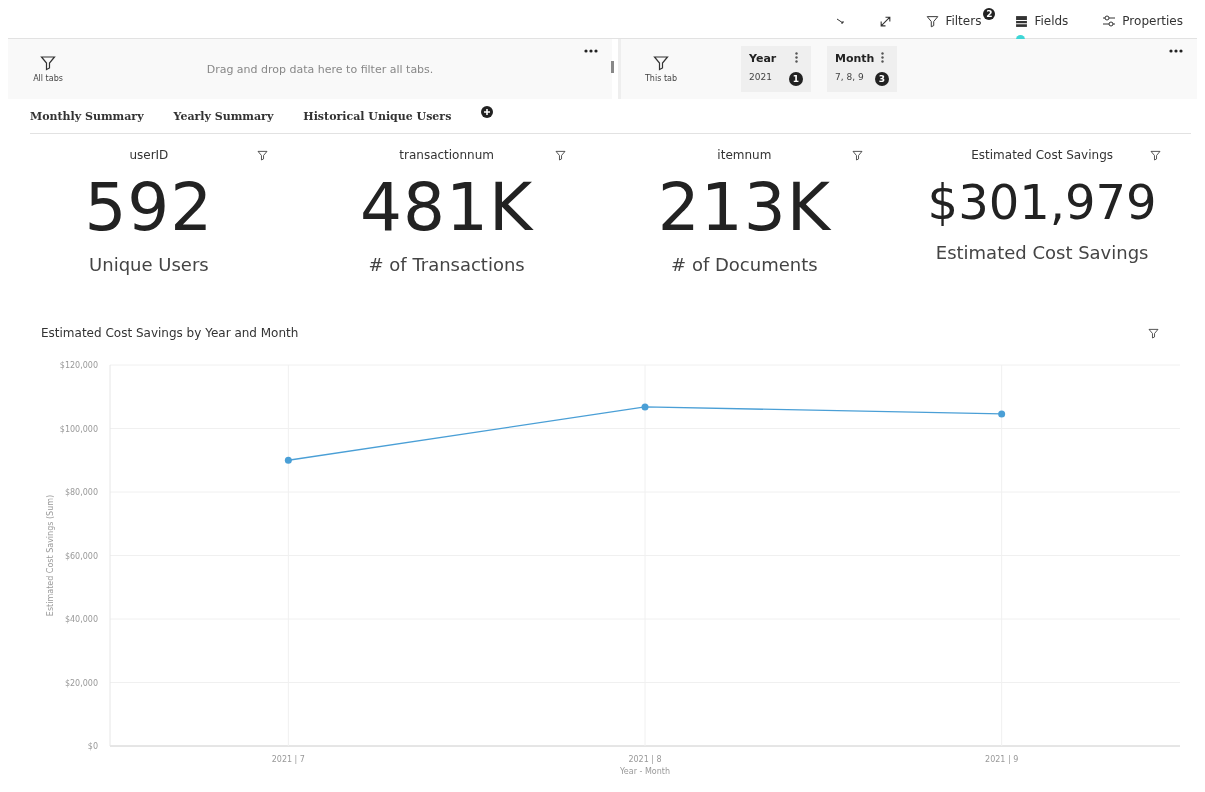 The image size is (1205, 792). I want to click on y-tick-label: $80,000, so click(81, 492).